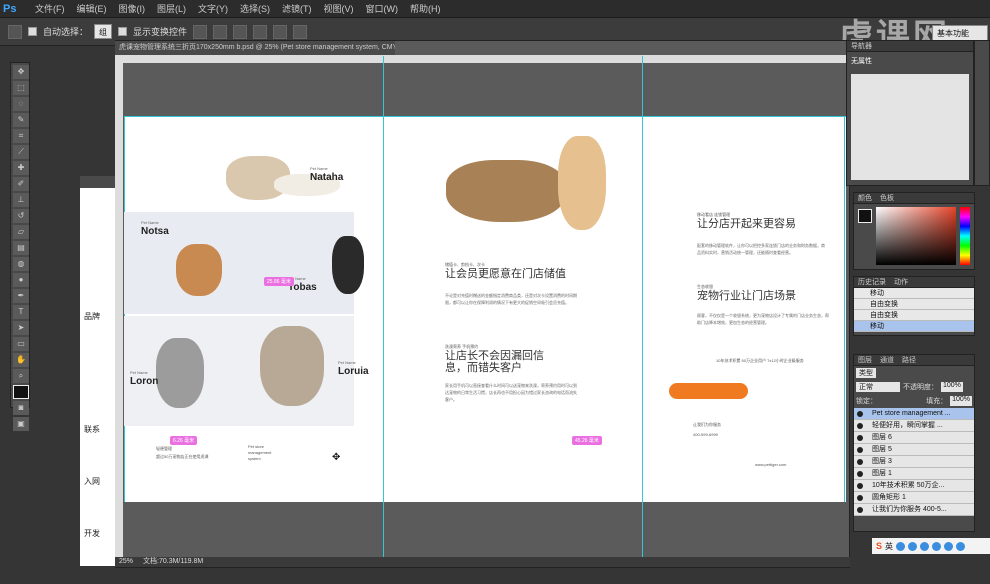 The width and height of the screenshot is (990, 584). What do you see at coordinates (339, 9) in the screenshot?
I see `menu-view: 视图(V)` at bounding box center [339, 9].